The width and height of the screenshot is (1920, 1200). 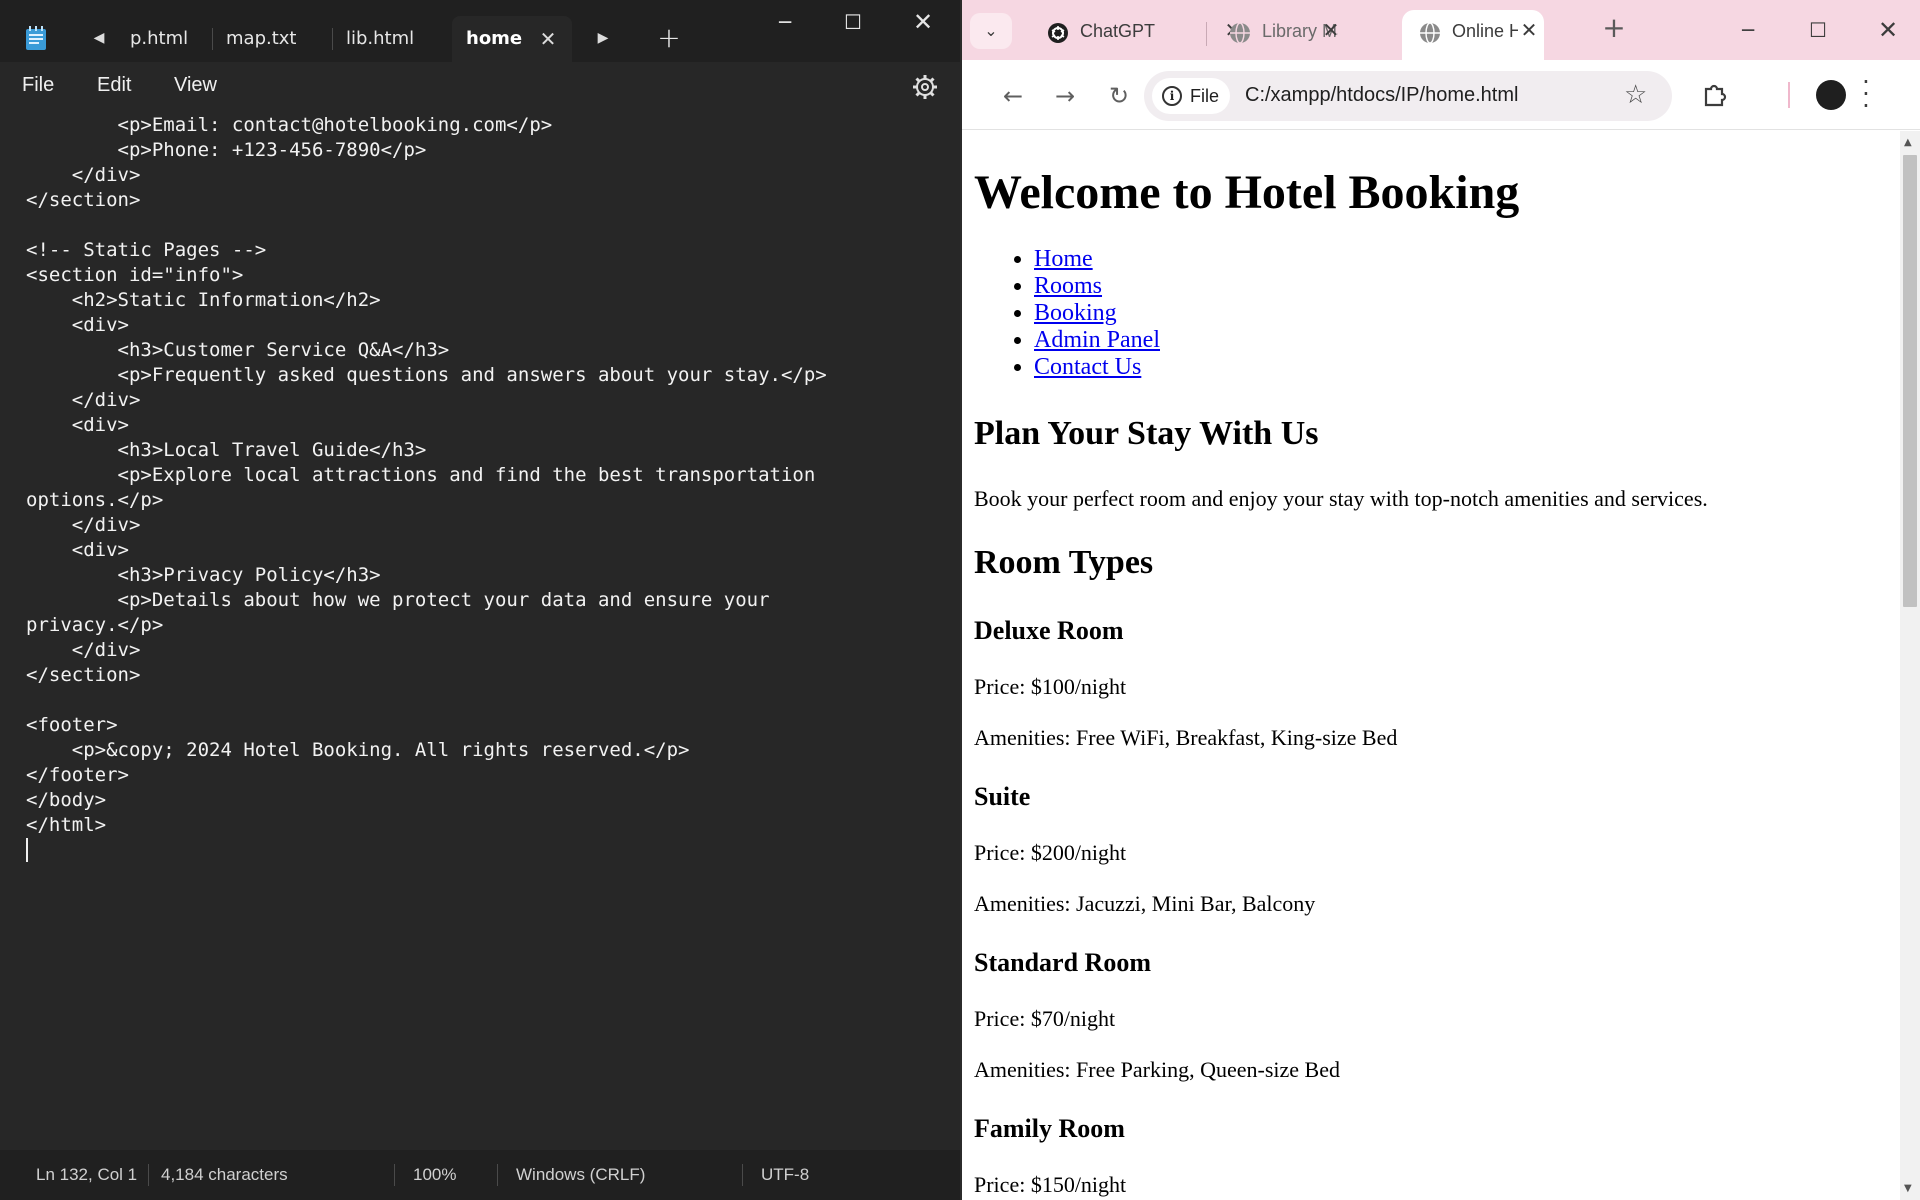 I want to click on status-line-ending: Windows (CRLF), so click(x=581, y=1174).